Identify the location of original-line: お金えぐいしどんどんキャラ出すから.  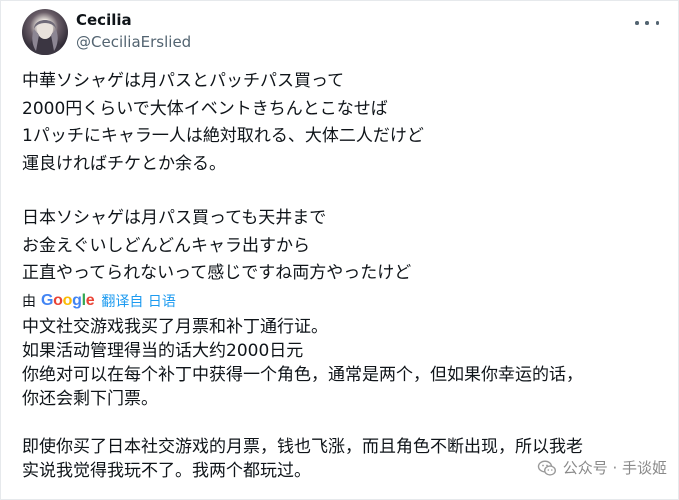
(166, 245).